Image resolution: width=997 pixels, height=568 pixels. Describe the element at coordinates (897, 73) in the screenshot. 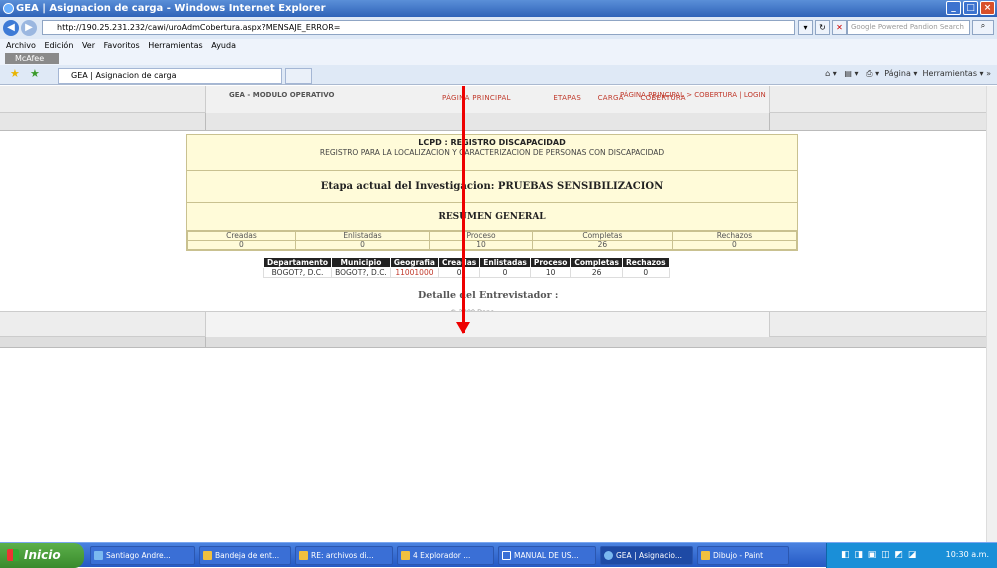

I see `page-menu: Página` at that location.